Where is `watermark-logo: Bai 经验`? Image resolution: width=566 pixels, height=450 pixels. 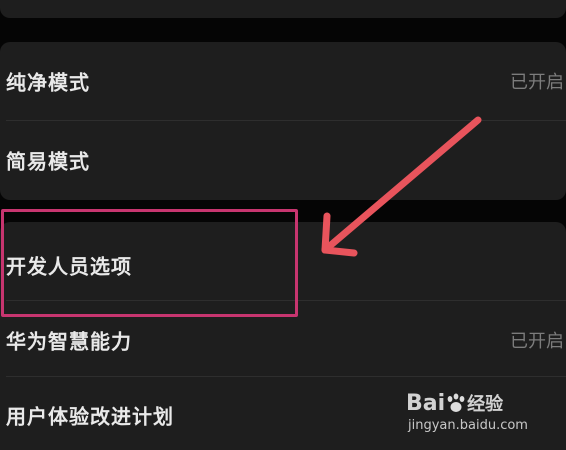
watermark-logo: Bai 经验 is located at coordinates (454, 403).